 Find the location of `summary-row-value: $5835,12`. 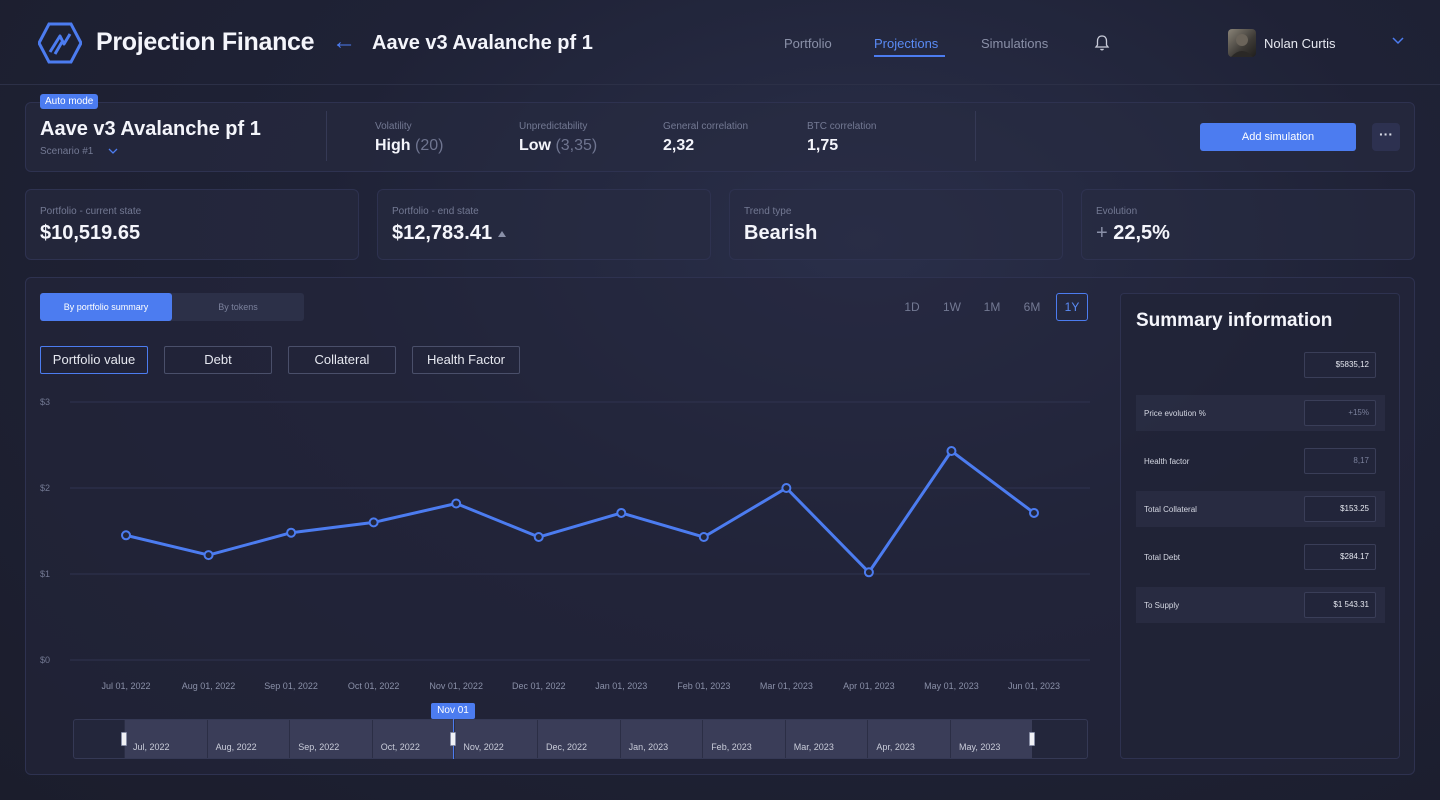

summary-row-value: $5835,12 is located at coordinates (1340, 365).